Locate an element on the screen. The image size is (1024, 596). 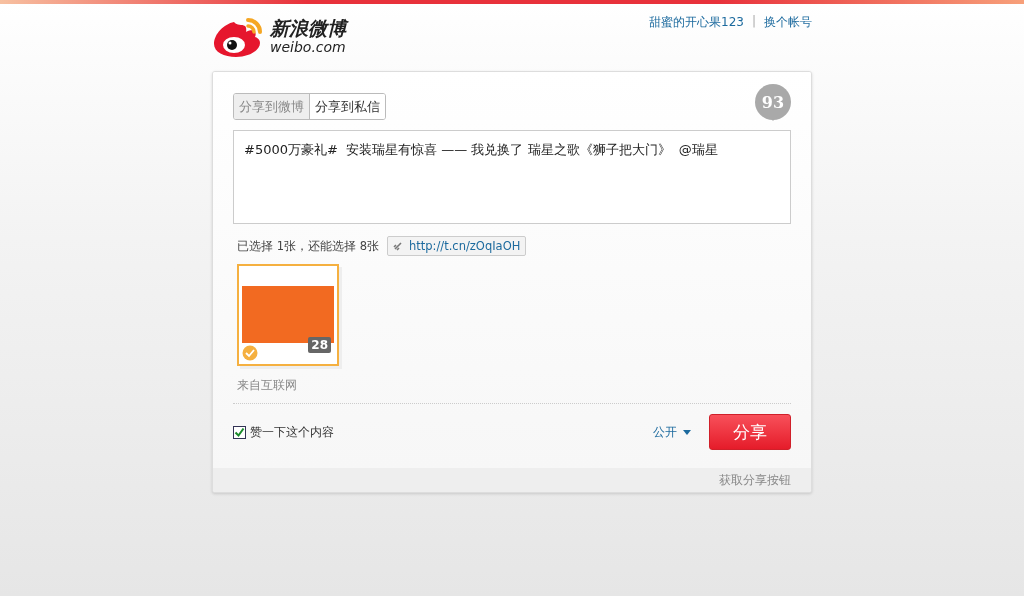
message-field: #5000万豪礼# 安装瑞星有惊喜 —— 我兑换了 瑞星之歌《狮子把大门》 @瑞星 is located at coordinates (512, 177).